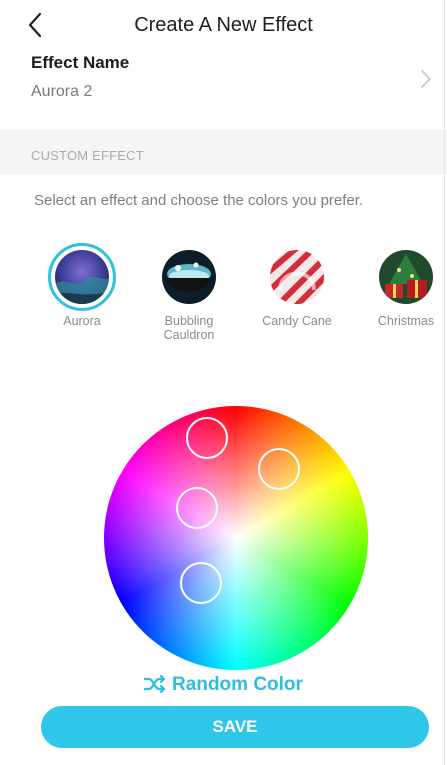 This screenshot has width=447, height=765. I want to click on shuffle-icon, so click(154, 684).